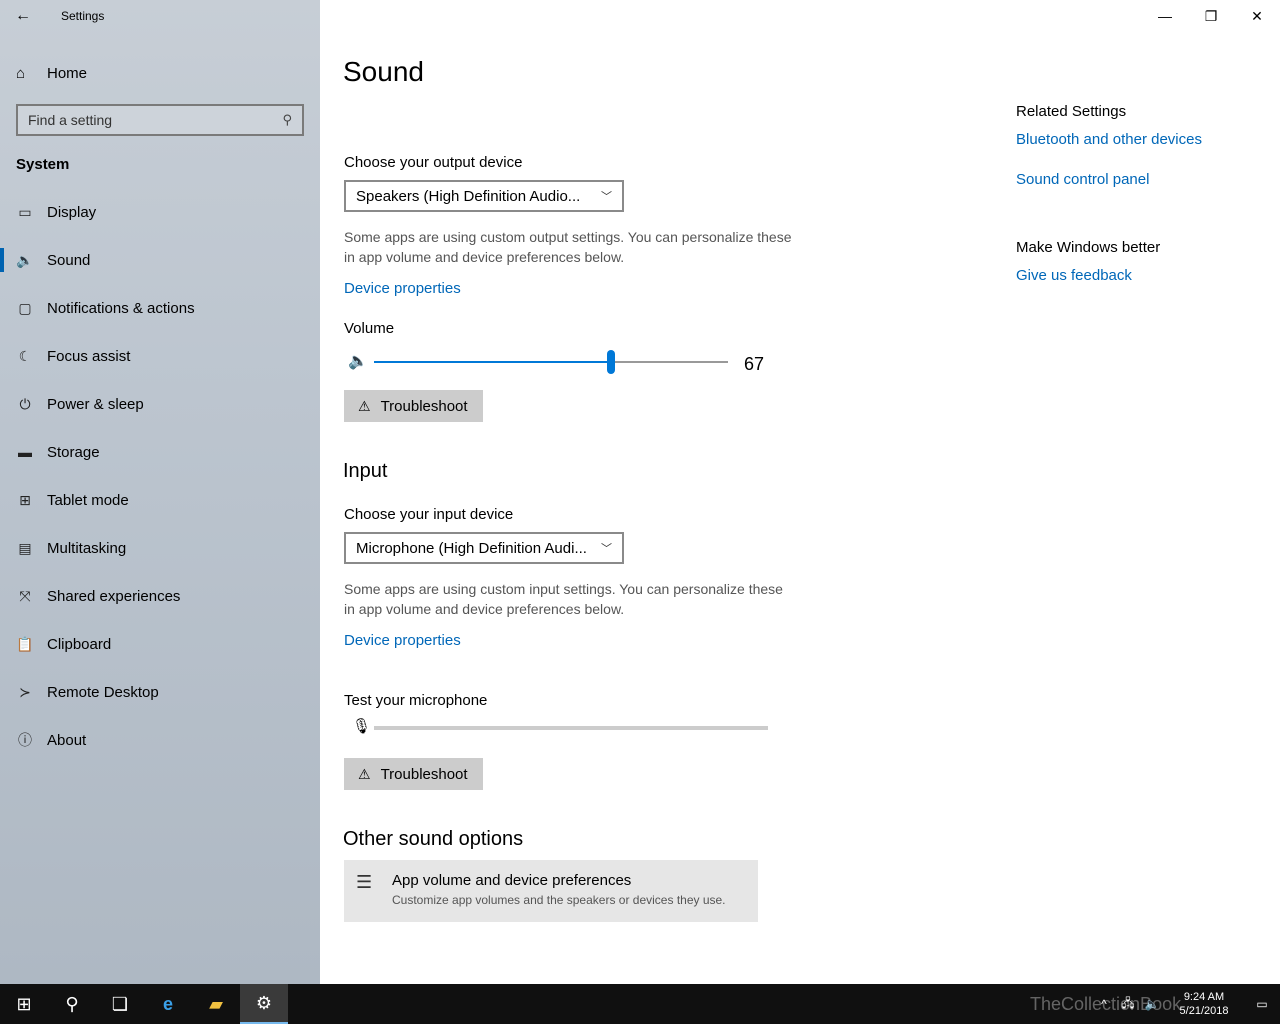 The image size is (1280, 1024). I want to click on bluetooth-devices-link: Bluetooth and other devices, so click(1109, 139).